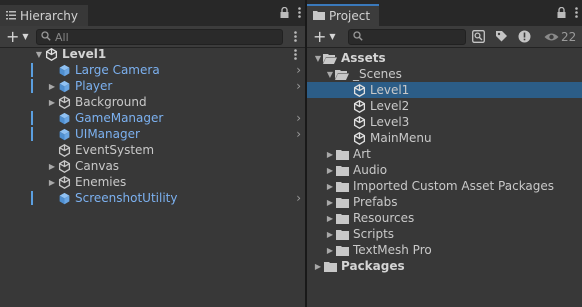 This screenshot has height=307, width=582. Describe the element at coordinates (152, 198) in the screenshot. I see `hierarchy-item: ▶ScreenshotUtility›` at that location.